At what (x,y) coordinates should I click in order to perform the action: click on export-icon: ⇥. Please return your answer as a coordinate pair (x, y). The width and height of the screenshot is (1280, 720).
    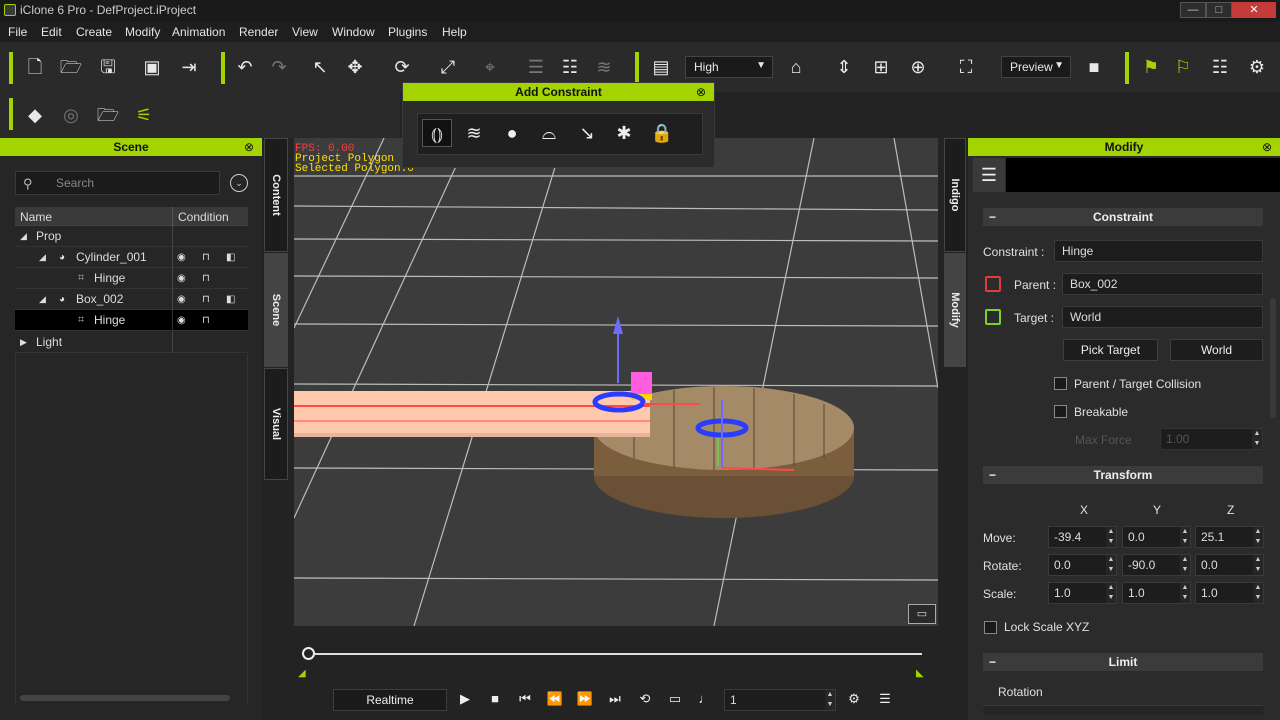
    Looking at the image, I should click on (189, 67).